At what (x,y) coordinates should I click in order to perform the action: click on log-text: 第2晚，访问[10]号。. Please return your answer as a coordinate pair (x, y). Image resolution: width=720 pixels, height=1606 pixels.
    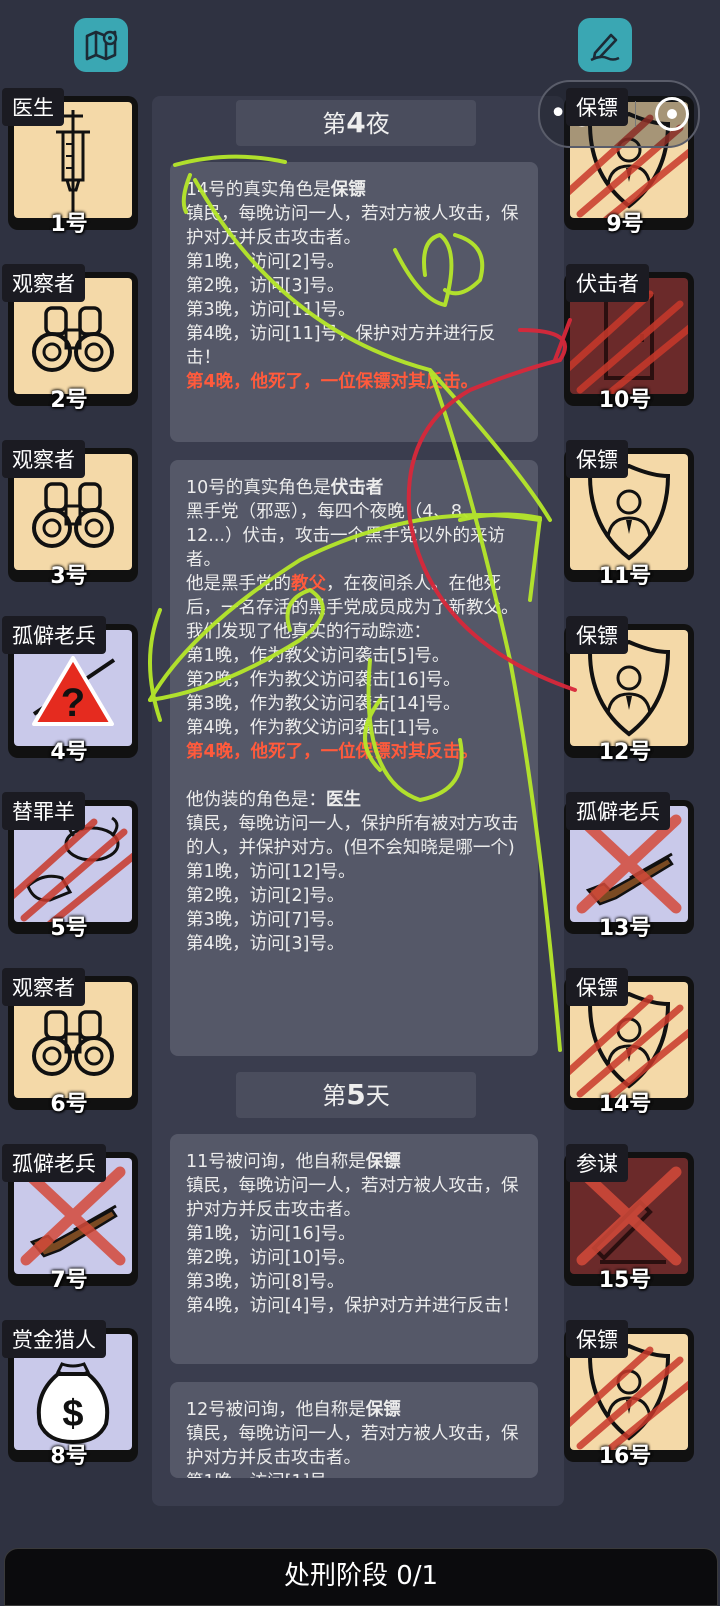
    Looking at the image, I should click on (271, 1258).